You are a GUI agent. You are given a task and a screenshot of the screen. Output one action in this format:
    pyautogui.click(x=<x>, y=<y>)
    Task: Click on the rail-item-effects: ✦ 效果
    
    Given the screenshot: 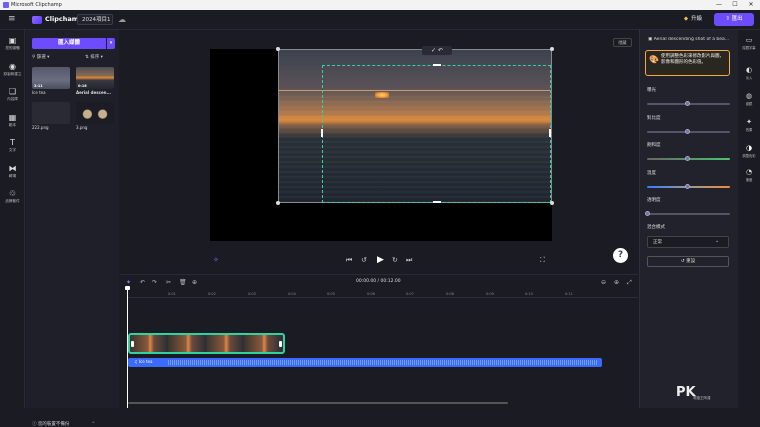 What is the action you would take?
    pyautogui.click(x=749, y=125)
    